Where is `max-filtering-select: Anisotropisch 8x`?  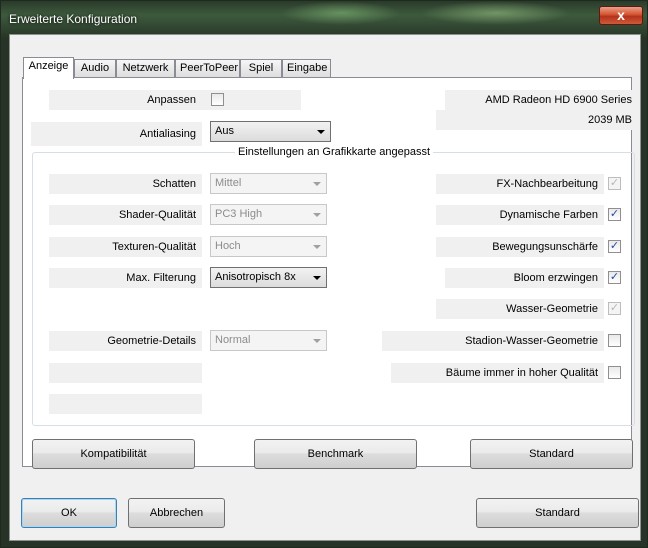
max-filtering-select: Anisotropisch 8x is located at coordinates (268, 277).